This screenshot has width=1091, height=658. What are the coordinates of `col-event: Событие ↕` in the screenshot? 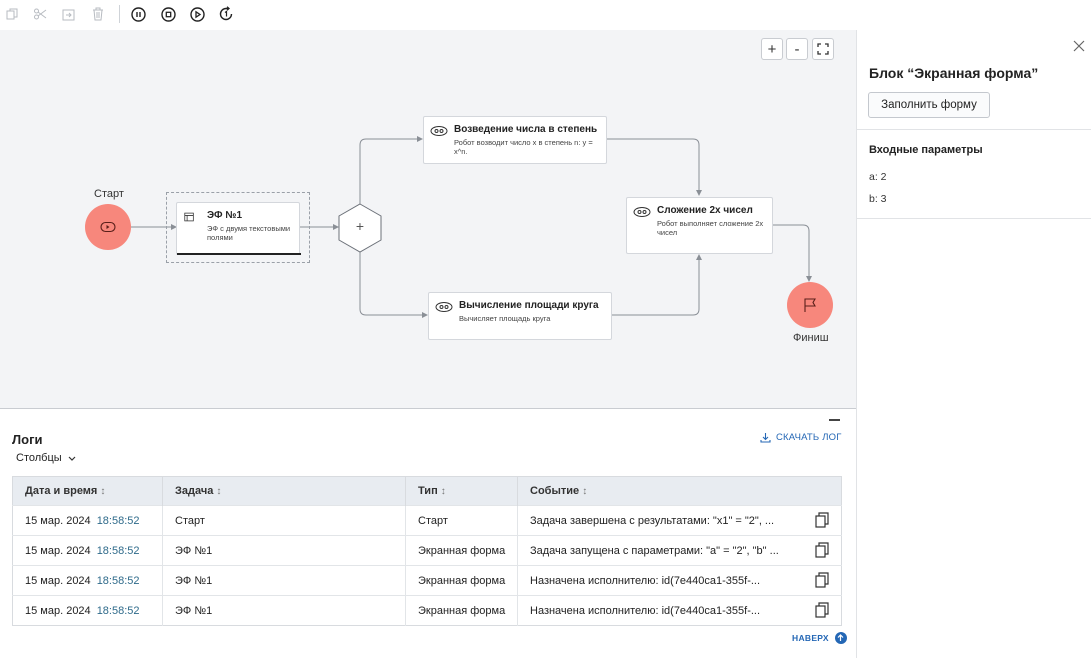 It's located at (679, 491).